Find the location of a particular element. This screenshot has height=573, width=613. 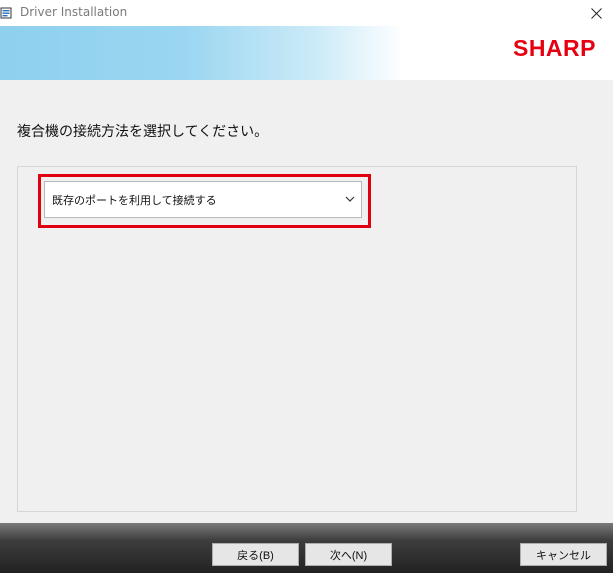

bottom-button-bar: 戻る(B) 次へ(N) キャンセル is located at coordinates (306, 548).